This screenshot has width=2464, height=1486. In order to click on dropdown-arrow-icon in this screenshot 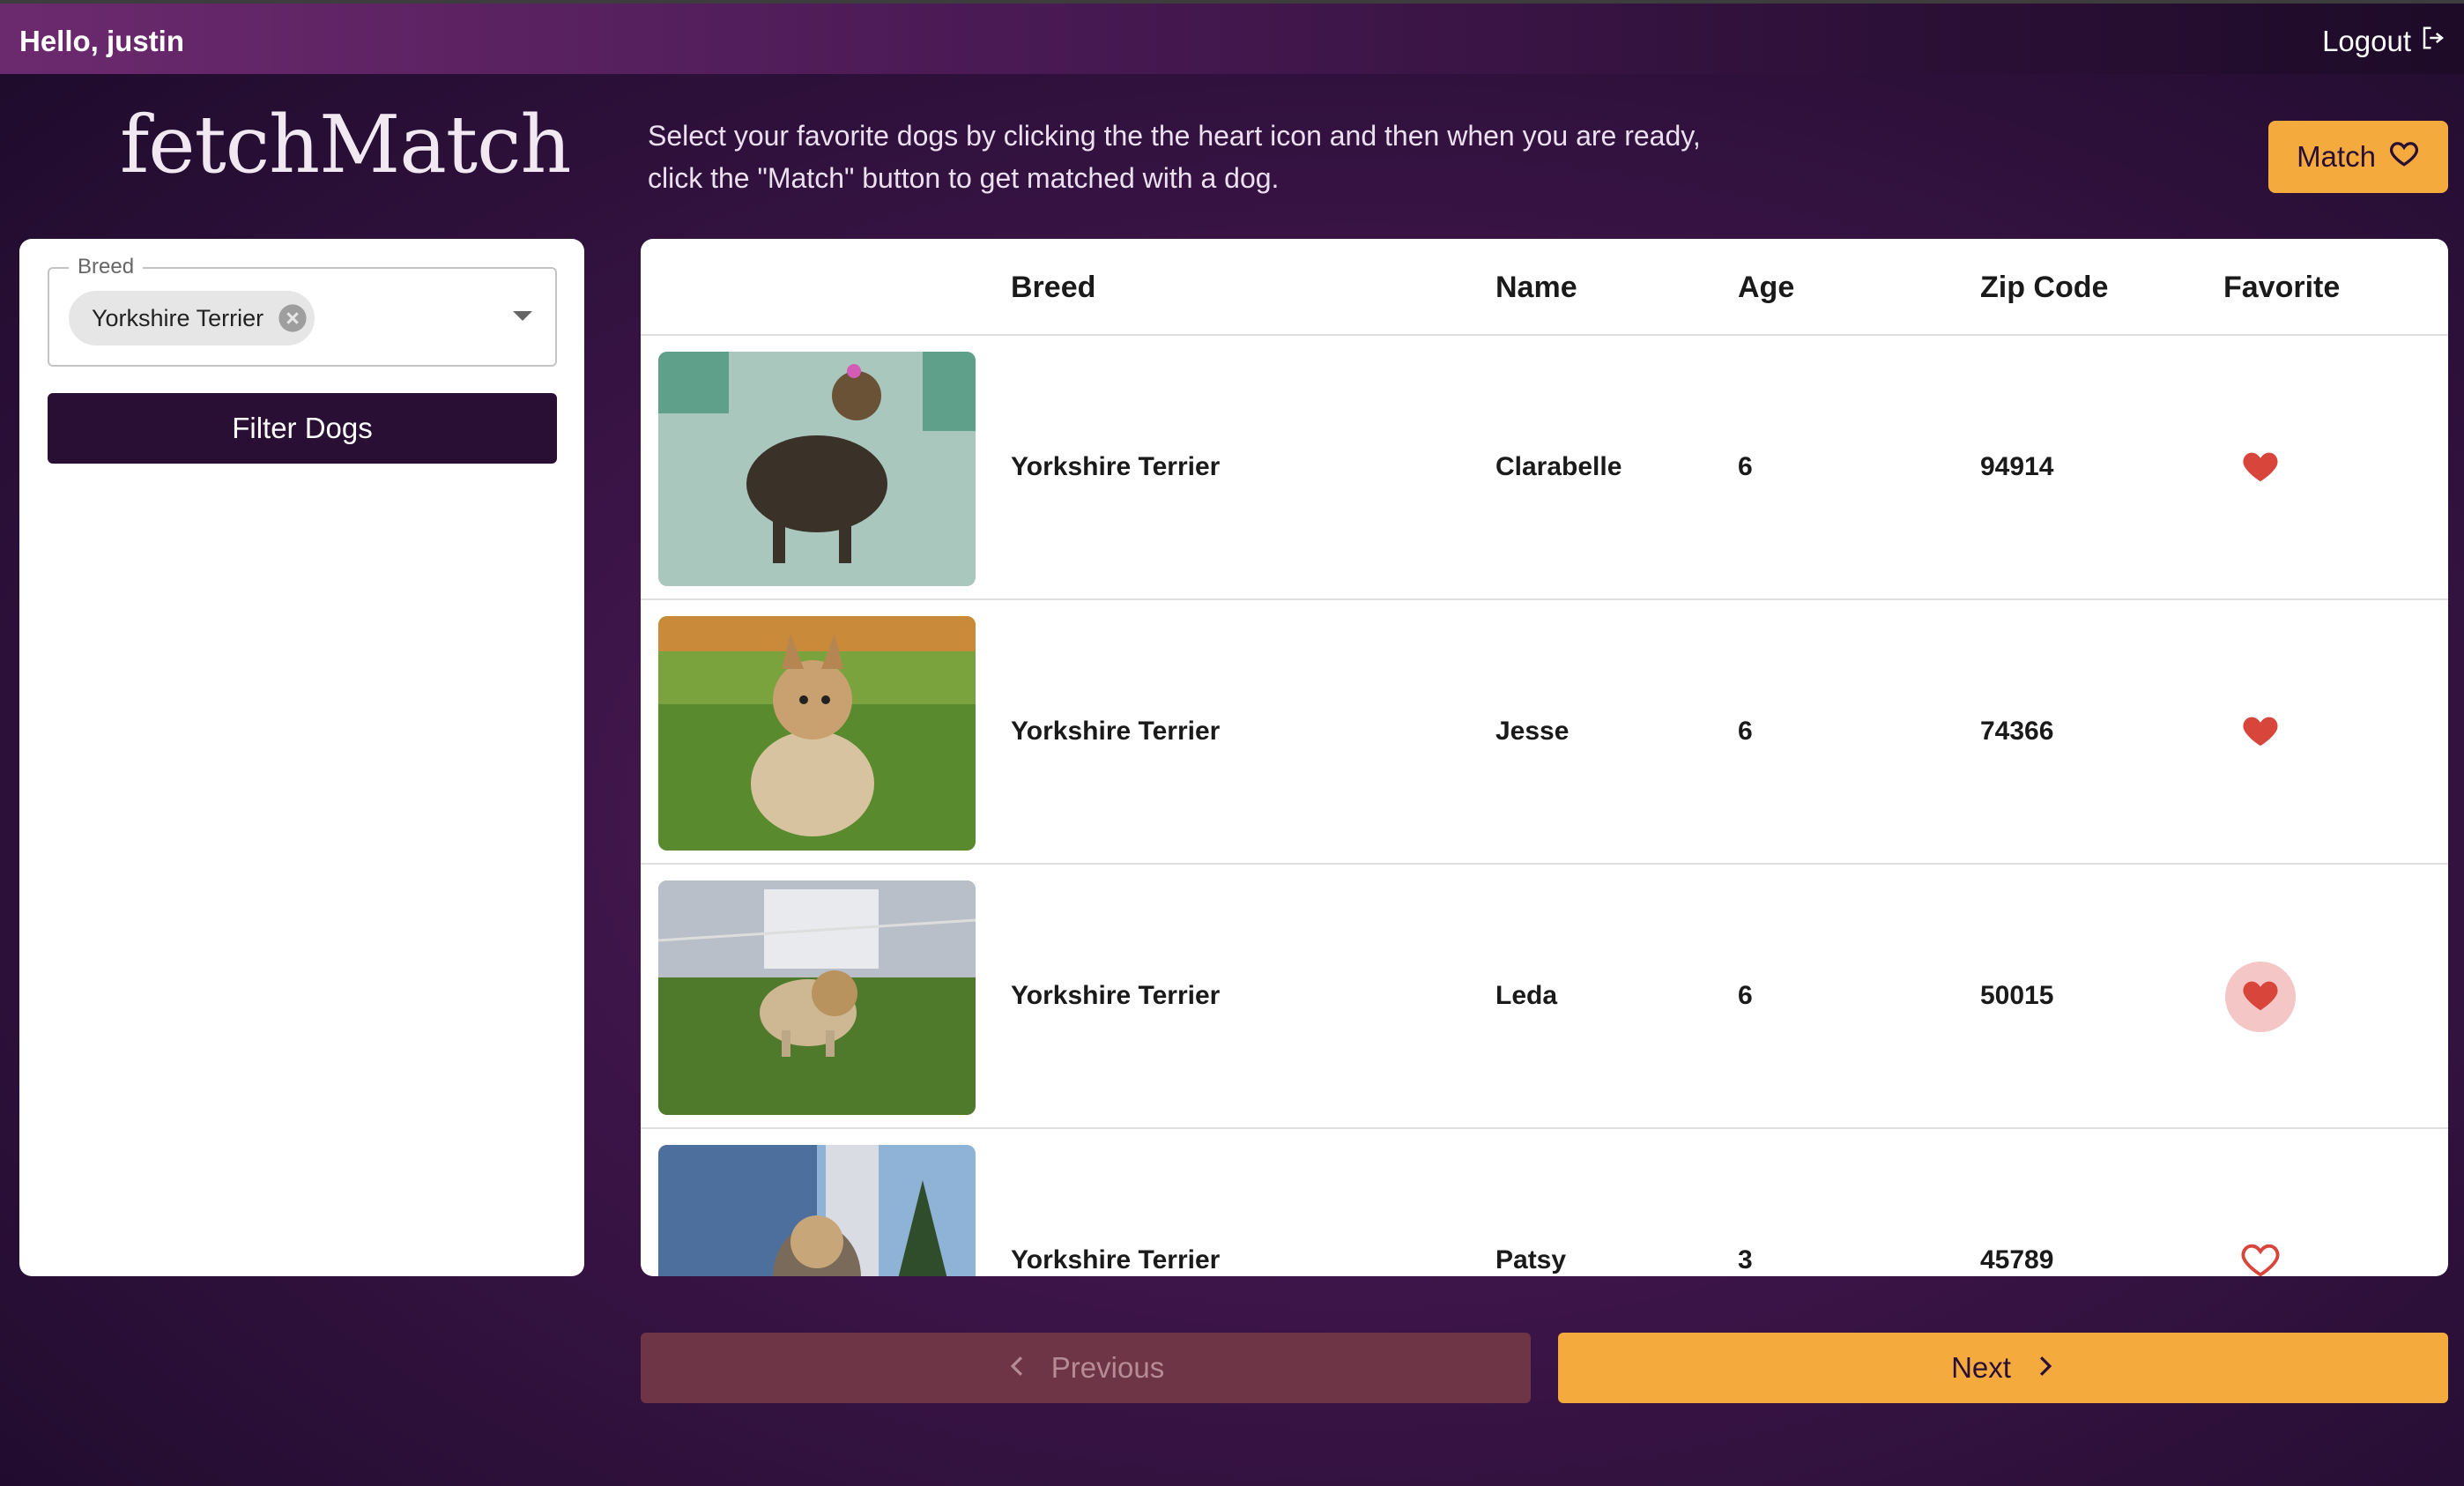, I will do `click(522, 316)`.